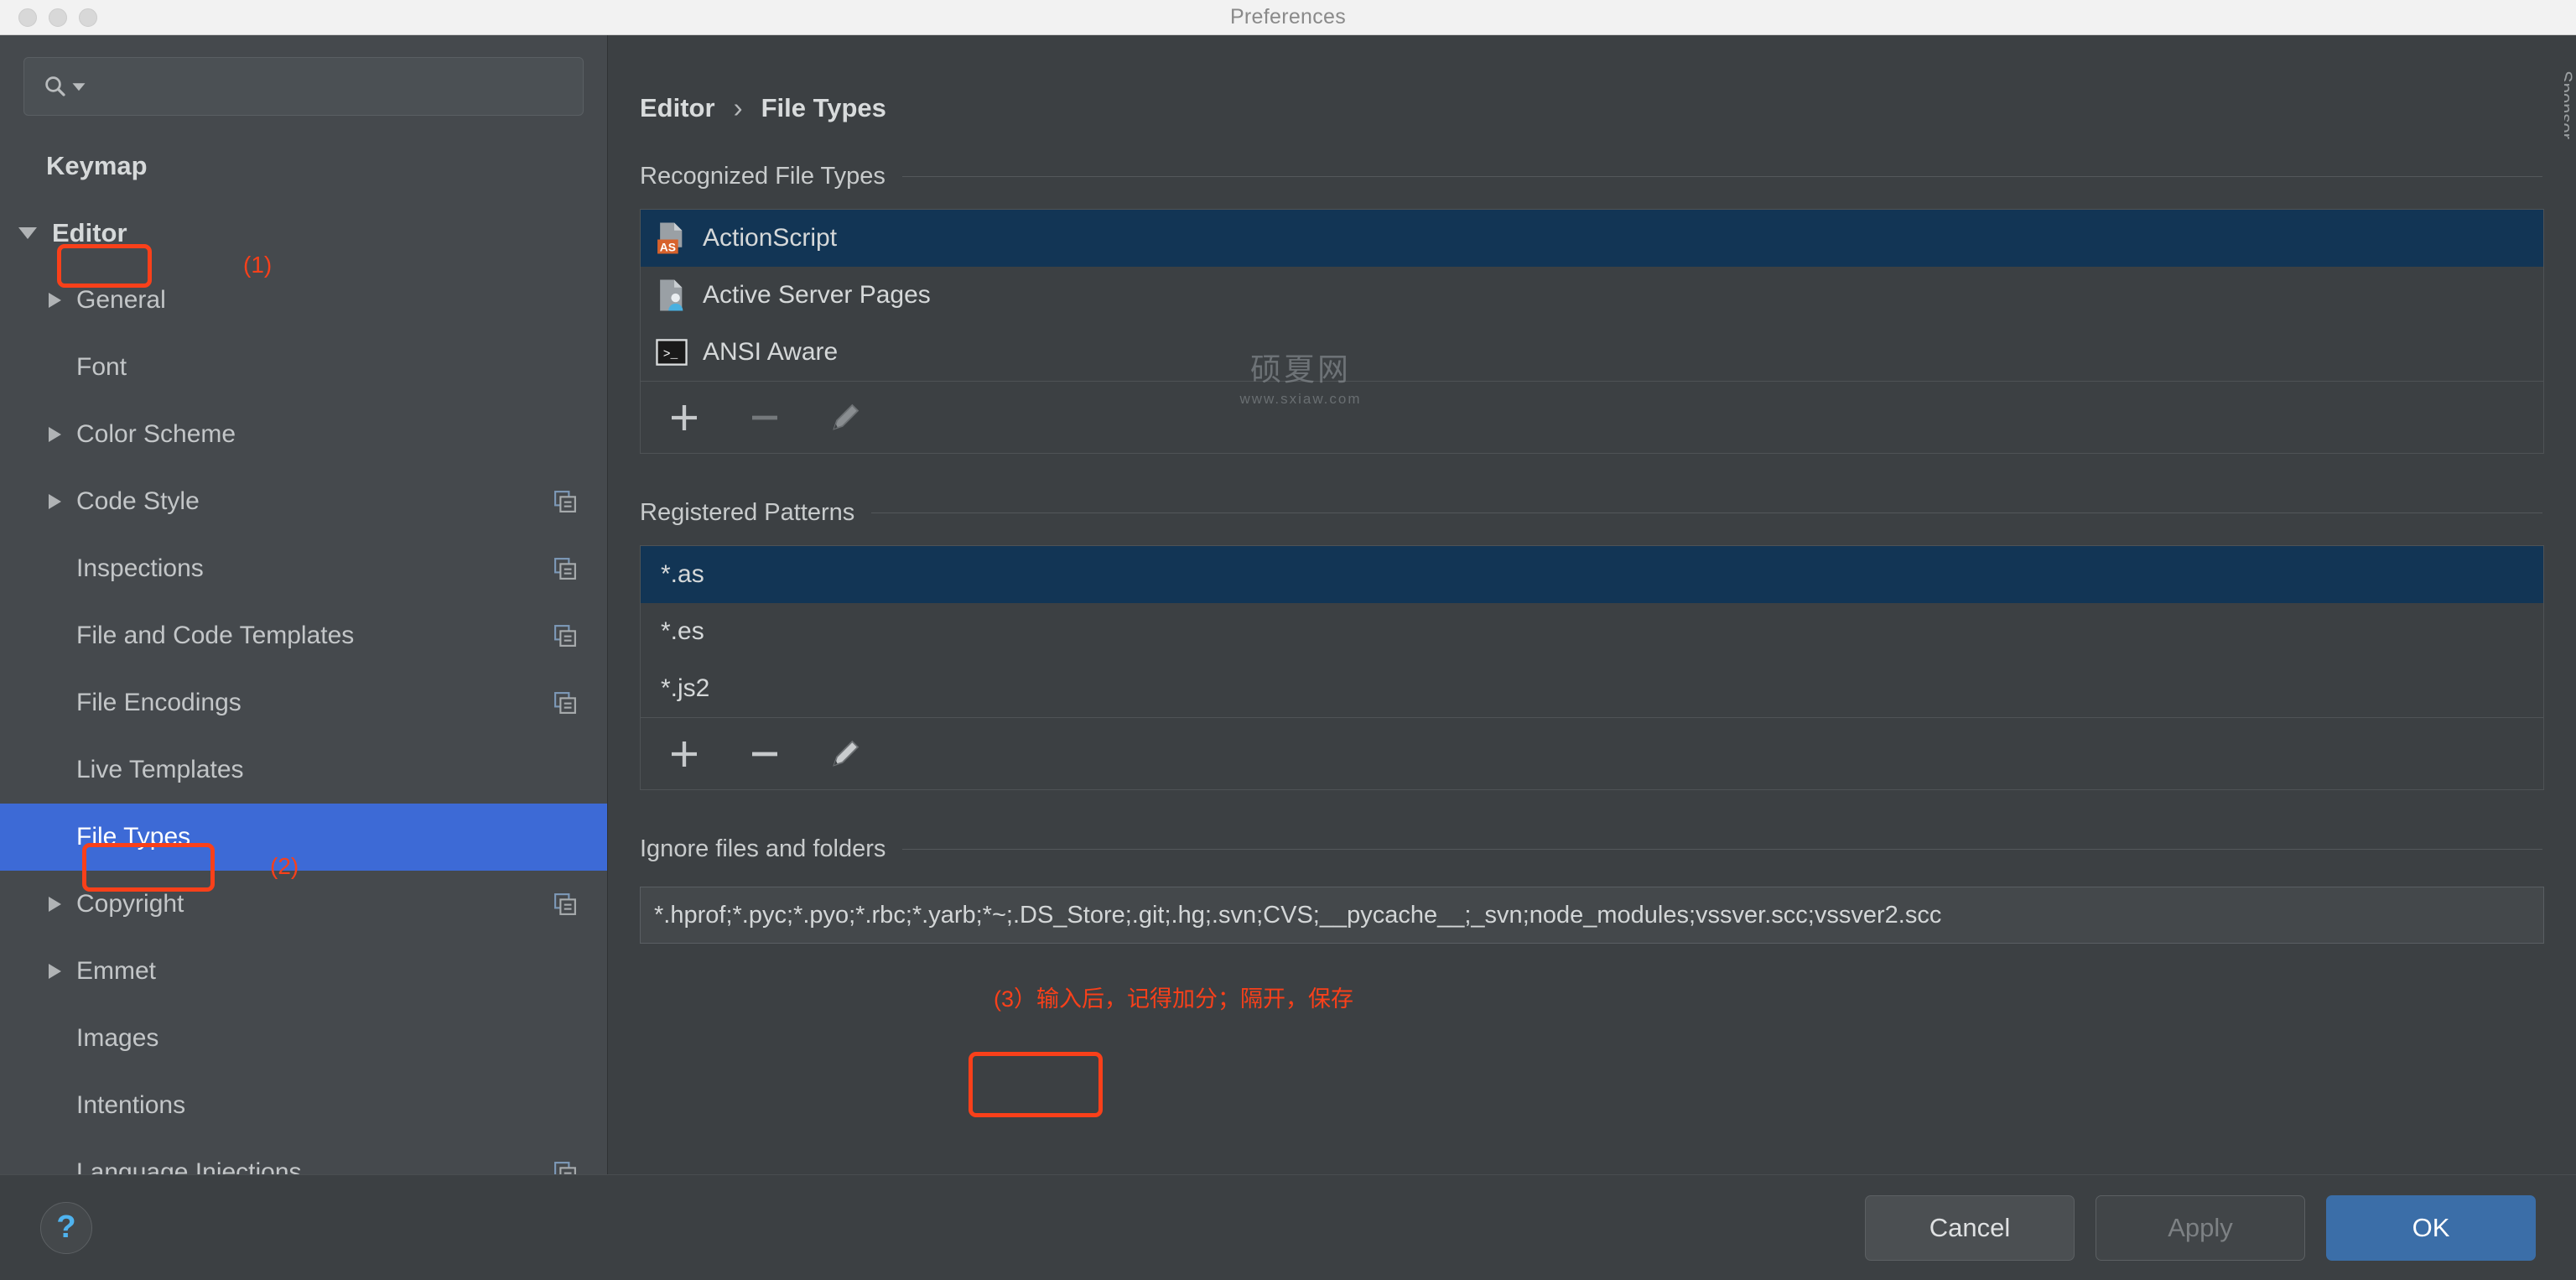 The height and width of the screenshot is (1280, 2576). What do you see at coordinates (770, 238) in the screenshot?
I see `file-type-label: ActionScript` at bounding box center [770, 238].